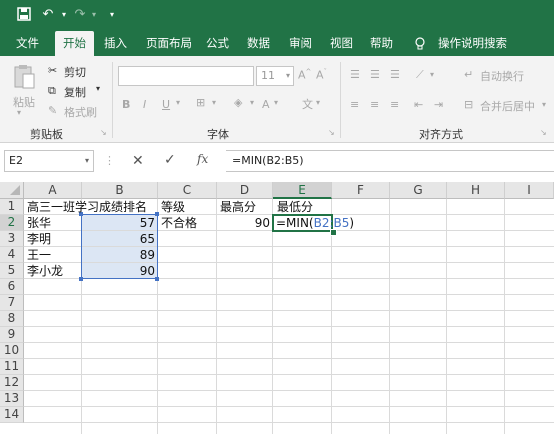 Image resolution: width=554 pixels, height=434 pixels. Describe the element at coordinates (144, 104) in the screenshot. I see `italic-icon: I` at that location.